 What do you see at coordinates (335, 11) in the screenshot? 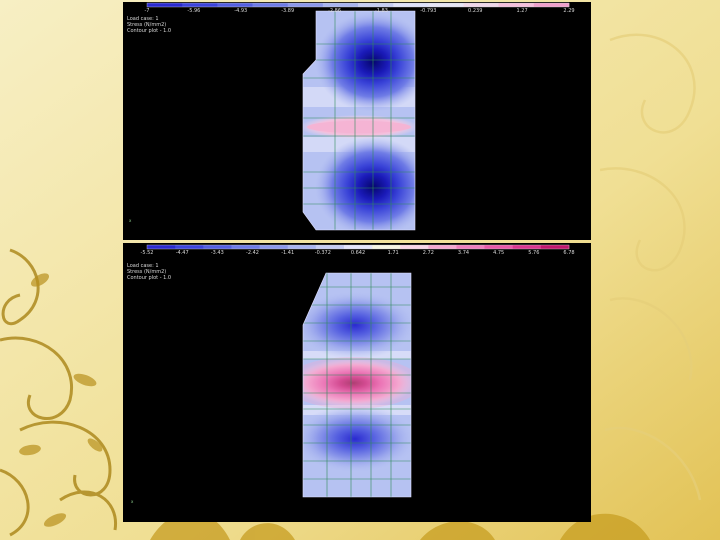
I see `top-legend-label: -2.86` at bounding box center [335, 11].